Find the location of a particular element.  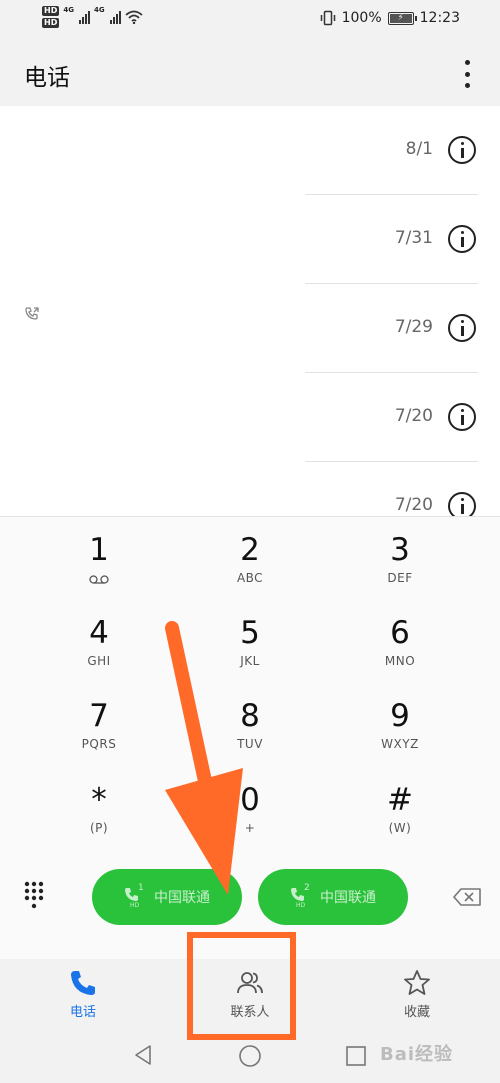

key-digit: 6 is located at coordinates (400, 633).